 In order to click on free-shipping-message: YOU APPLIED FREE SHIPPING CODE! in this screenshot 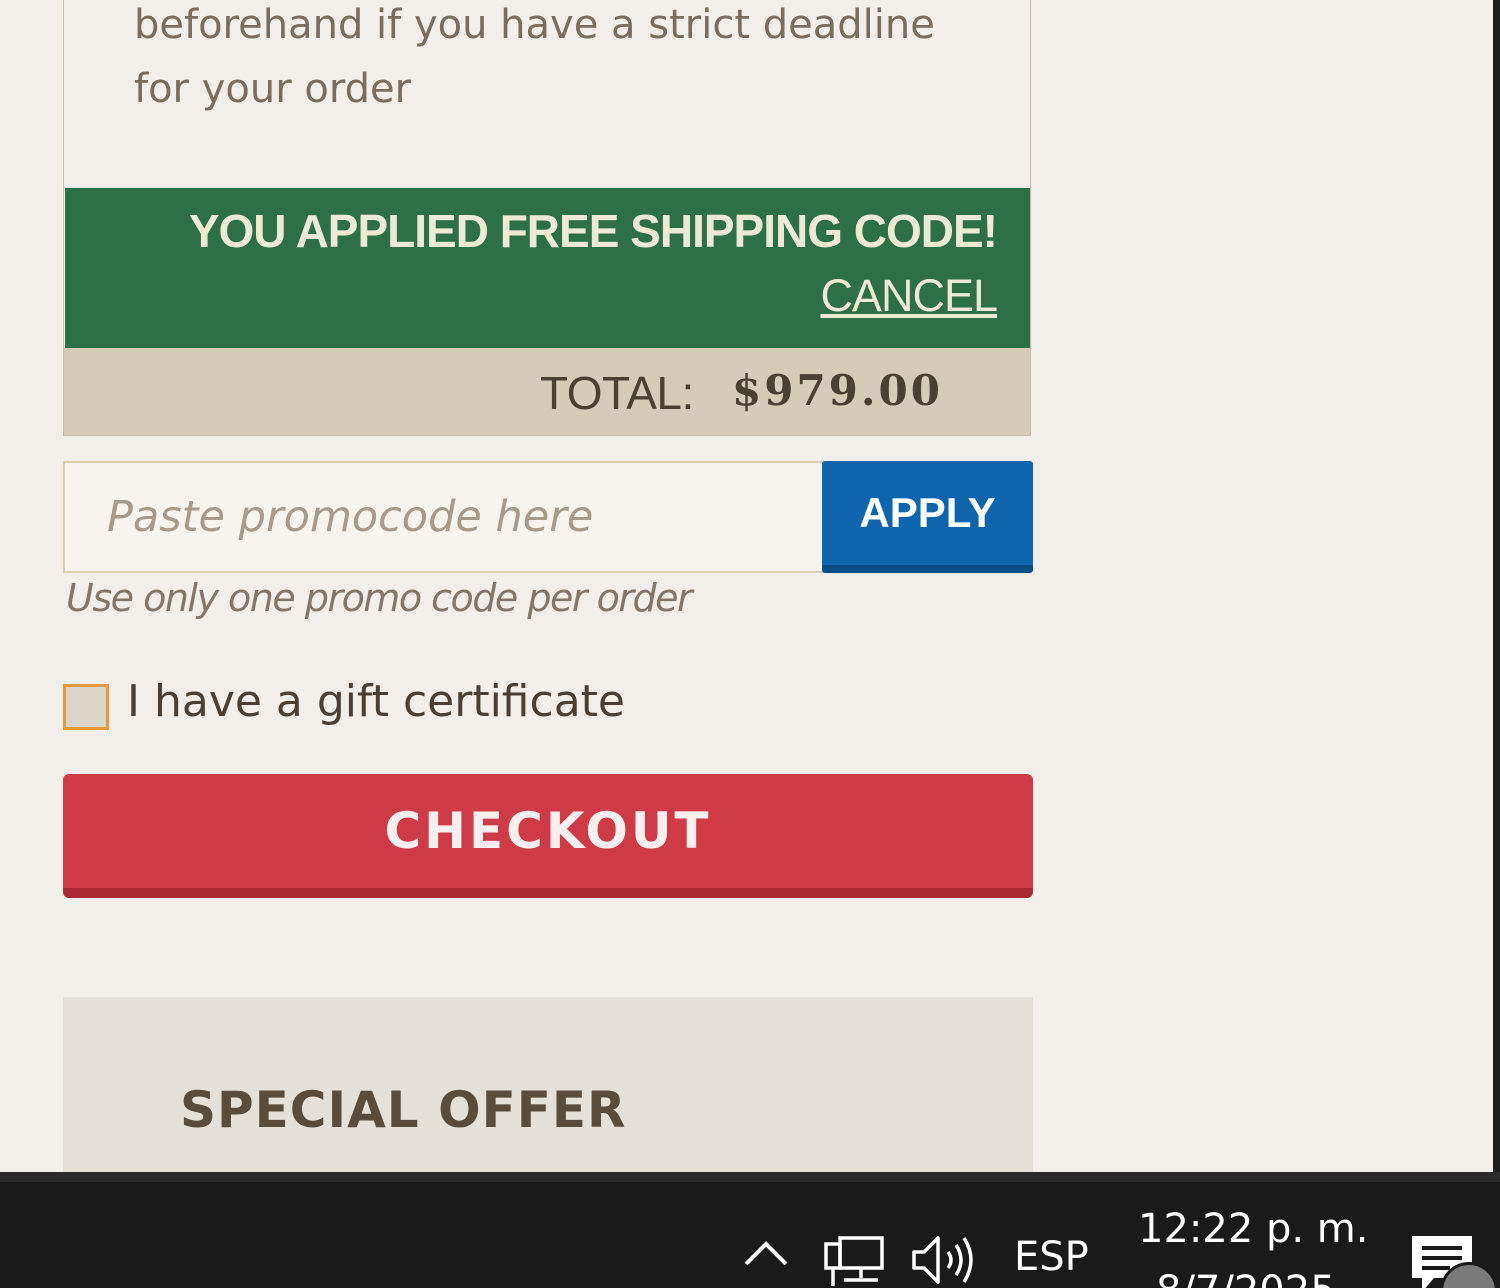, I will do `click(593, 231)`.